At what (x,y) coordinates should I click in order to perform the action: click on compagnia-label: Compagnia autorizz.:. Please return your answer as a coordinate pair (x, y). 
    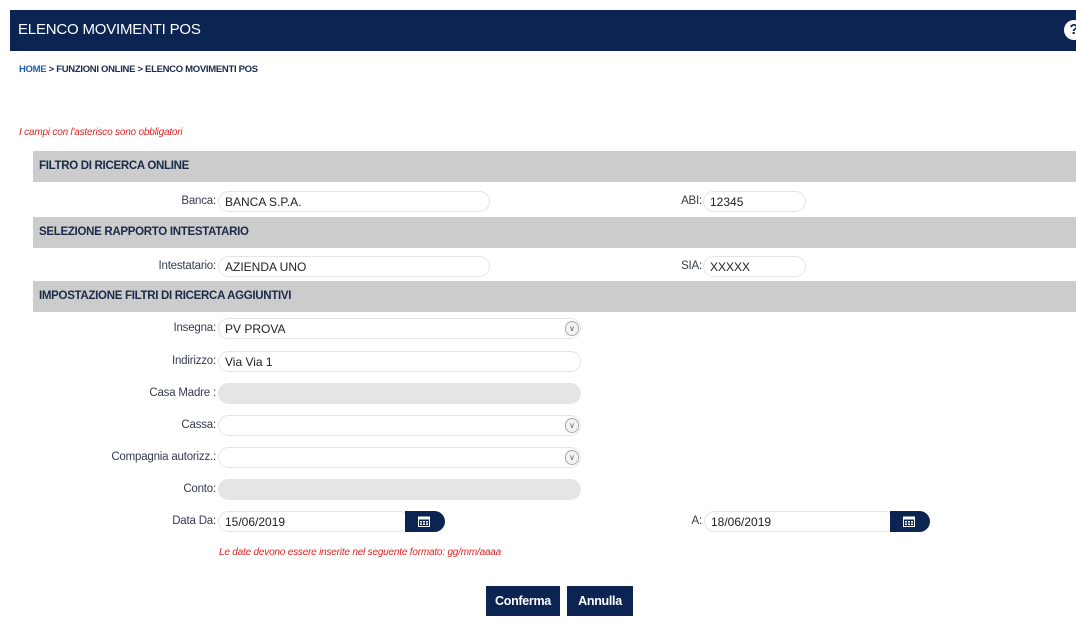
    Looking at the image, I should click on (163, 457).